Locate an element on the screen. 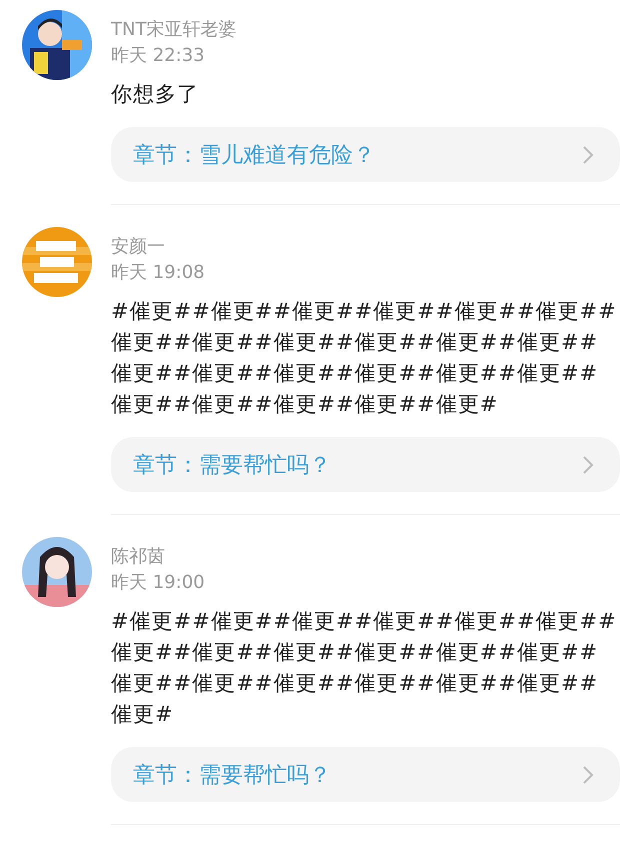 The width and height of the screenshot is (640, 844). user-name: TNT宋亚轩老婆 is located at coordinates (173, 30).